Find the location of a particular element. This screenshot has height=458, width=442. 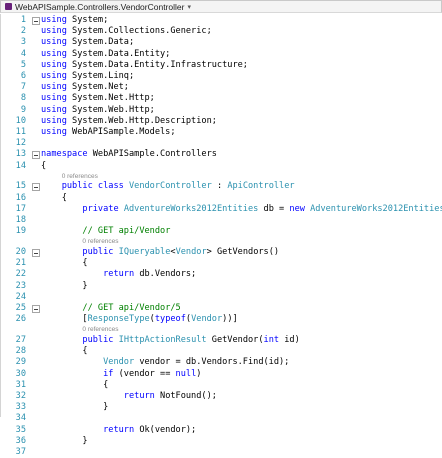

code-text: return db.Vendors; is located at coordinates (150, 274).